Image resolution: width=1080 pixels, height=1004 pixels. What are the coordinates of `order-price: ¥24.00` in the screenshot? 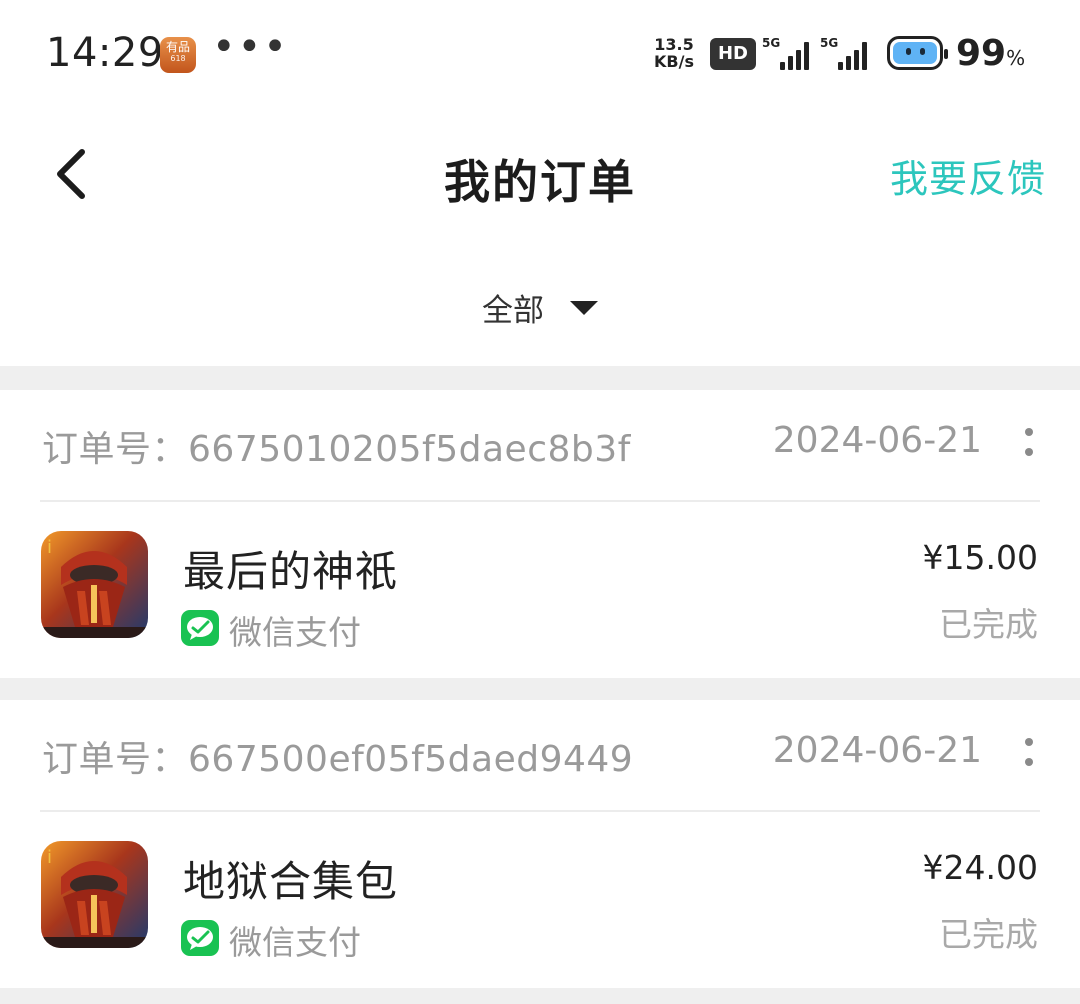 It's located at (980, 867).